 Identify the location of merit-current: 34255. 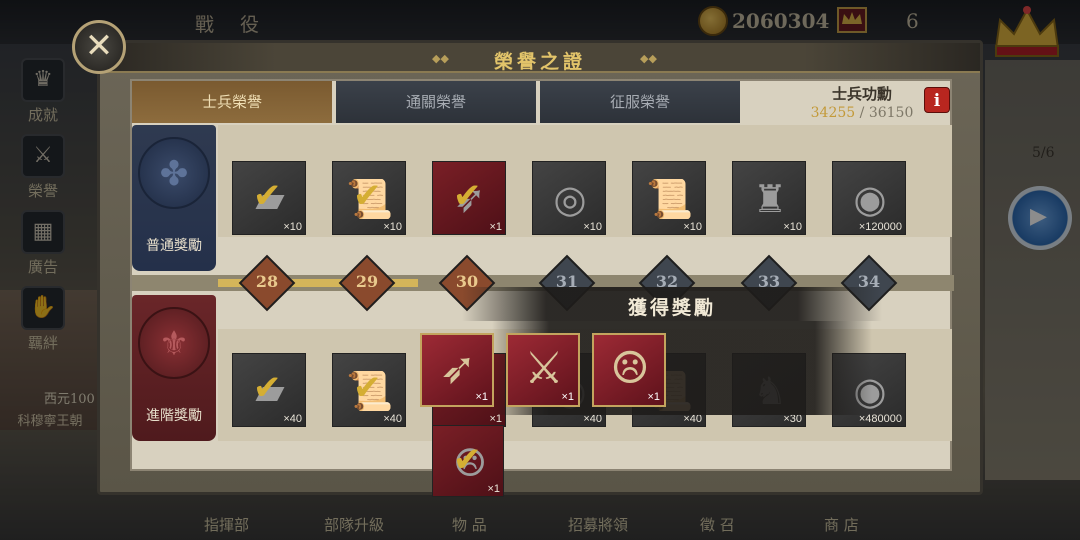
(833, 113).